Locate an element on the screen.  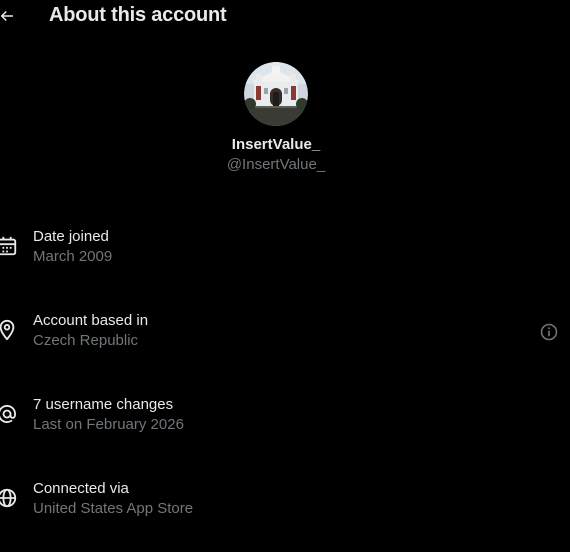
connected-via-text: Connected via United States App Store is located at coordinates (113, 499).